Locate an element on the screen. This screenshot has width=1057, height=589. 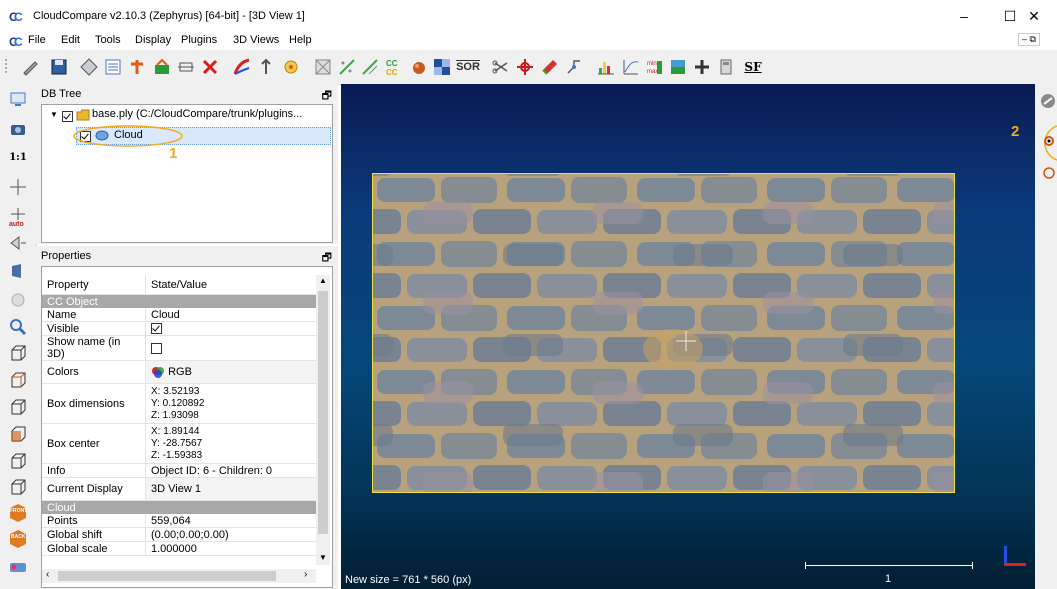
expand-arrow-icon: ▼ is located at coordinates (54, 114).